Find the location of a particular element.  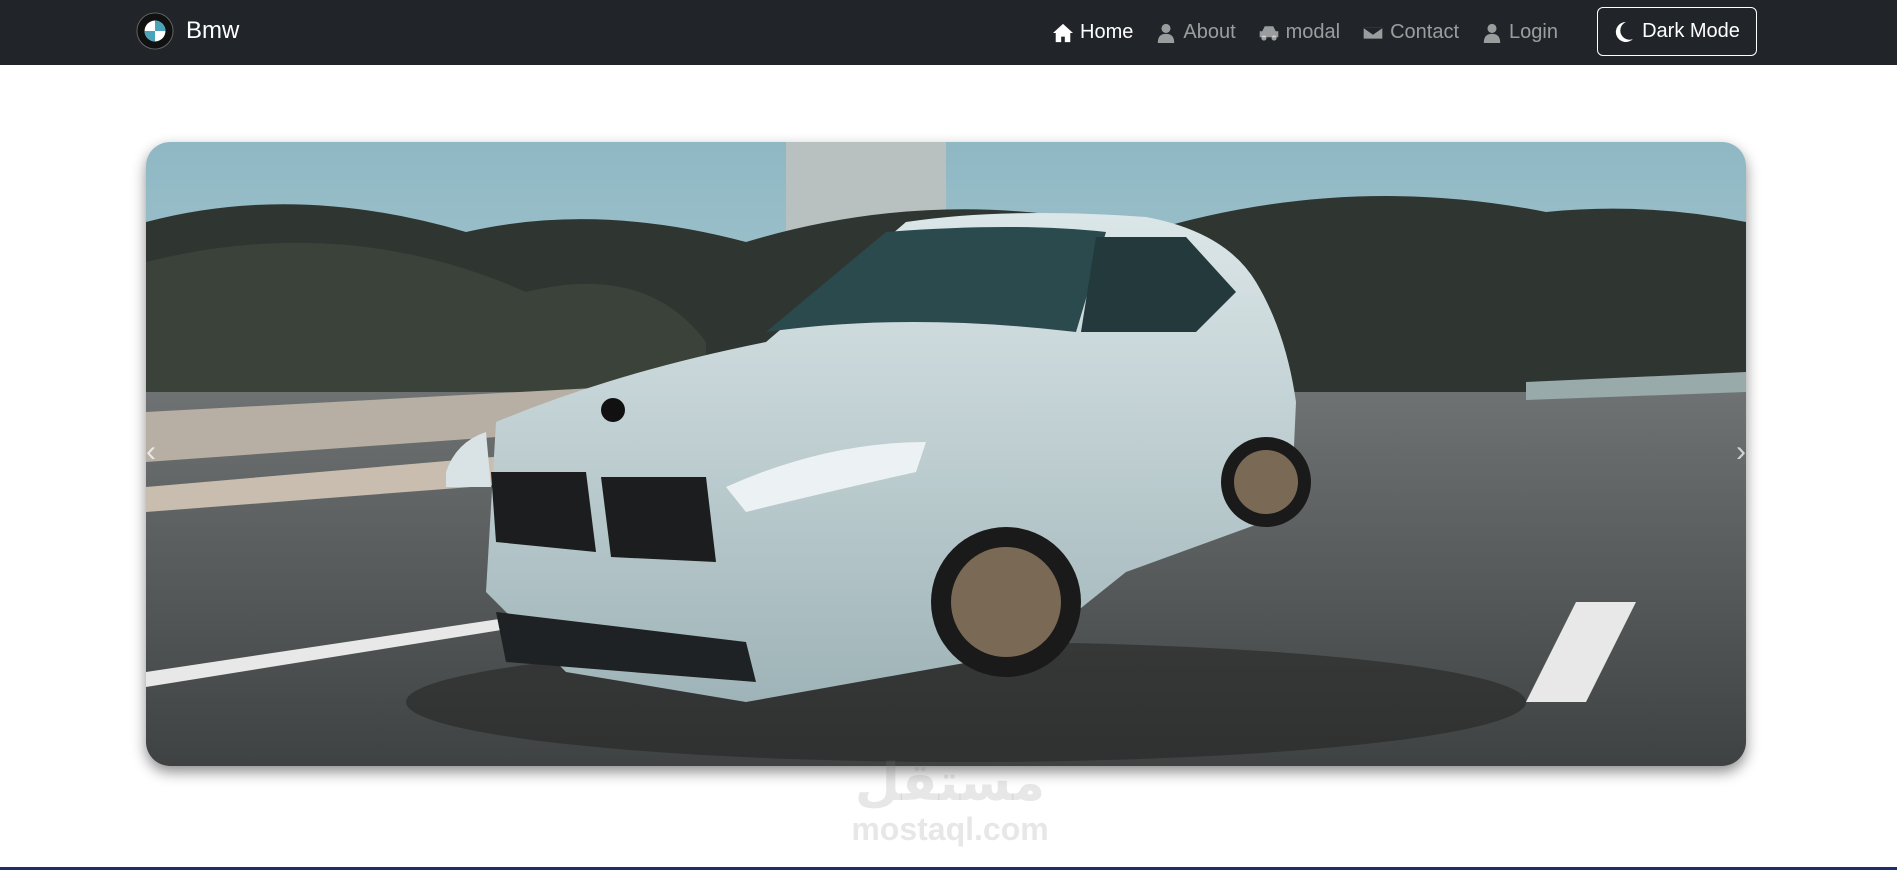

nav-modal-label: modal is located at coordinates (1313, 32).